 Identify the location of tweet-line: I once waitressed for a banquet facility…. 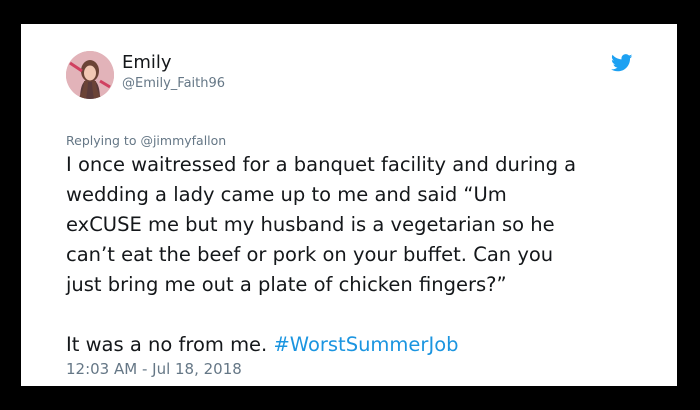
(321, 164).